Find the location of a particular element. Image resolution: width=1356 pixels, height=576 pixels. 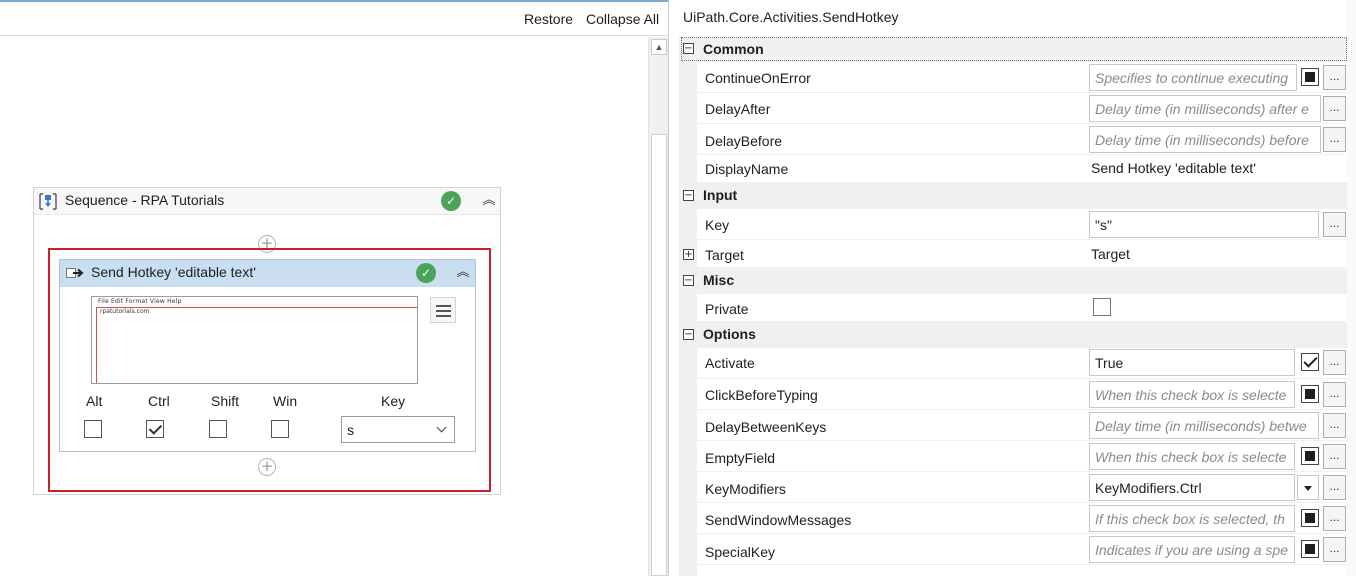

activate-input: True is located at coordinates (1192, 362).